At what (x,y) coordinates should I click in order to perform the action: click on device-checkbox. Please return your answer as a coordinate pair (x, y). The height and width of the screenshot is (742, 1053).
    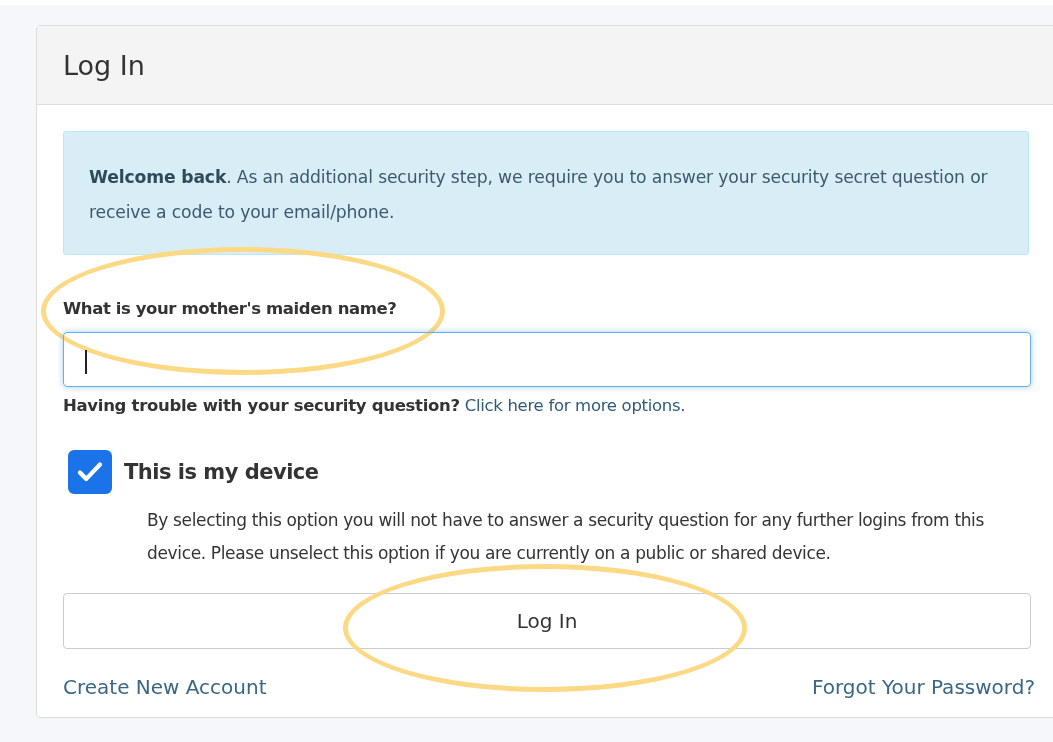
    Looking at the image, I should click on (90, 472).